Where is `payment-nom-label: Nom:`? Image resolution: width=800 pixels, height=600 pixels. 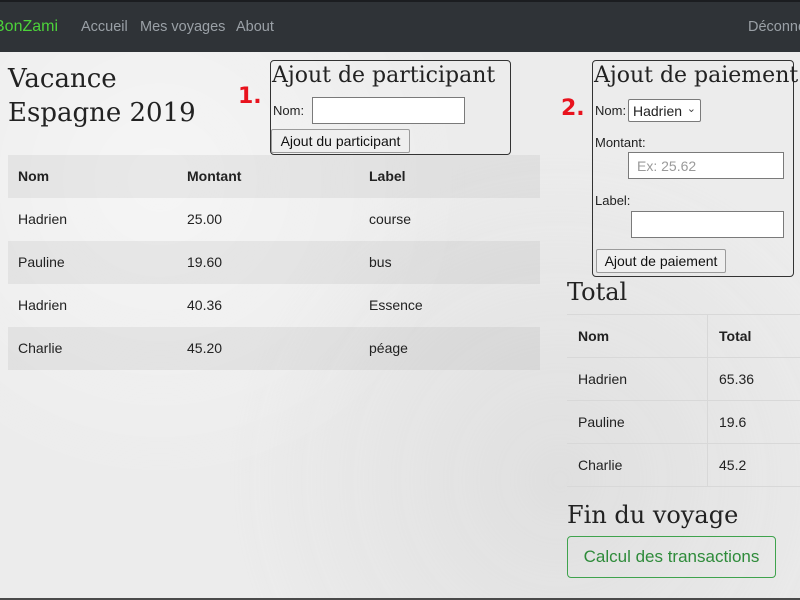 payment-nom-label: Nom: is located at coordinates (611, 110).